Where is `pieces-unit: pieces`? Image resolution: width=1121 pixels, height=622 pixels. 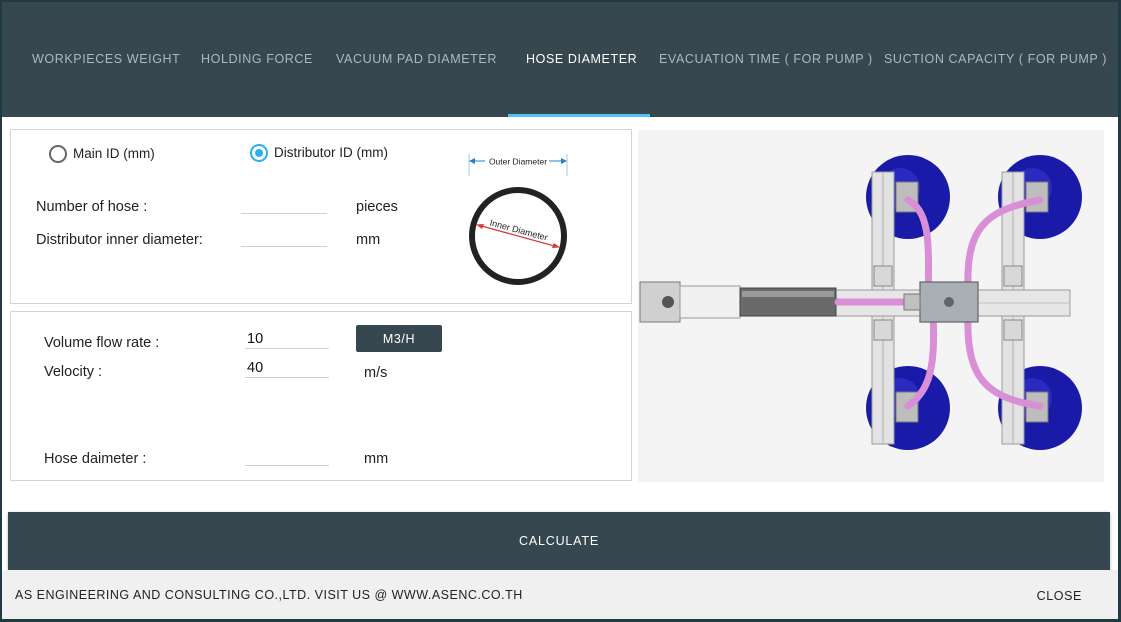
pieces-unit: pieces is located at coordinates (377, 207).